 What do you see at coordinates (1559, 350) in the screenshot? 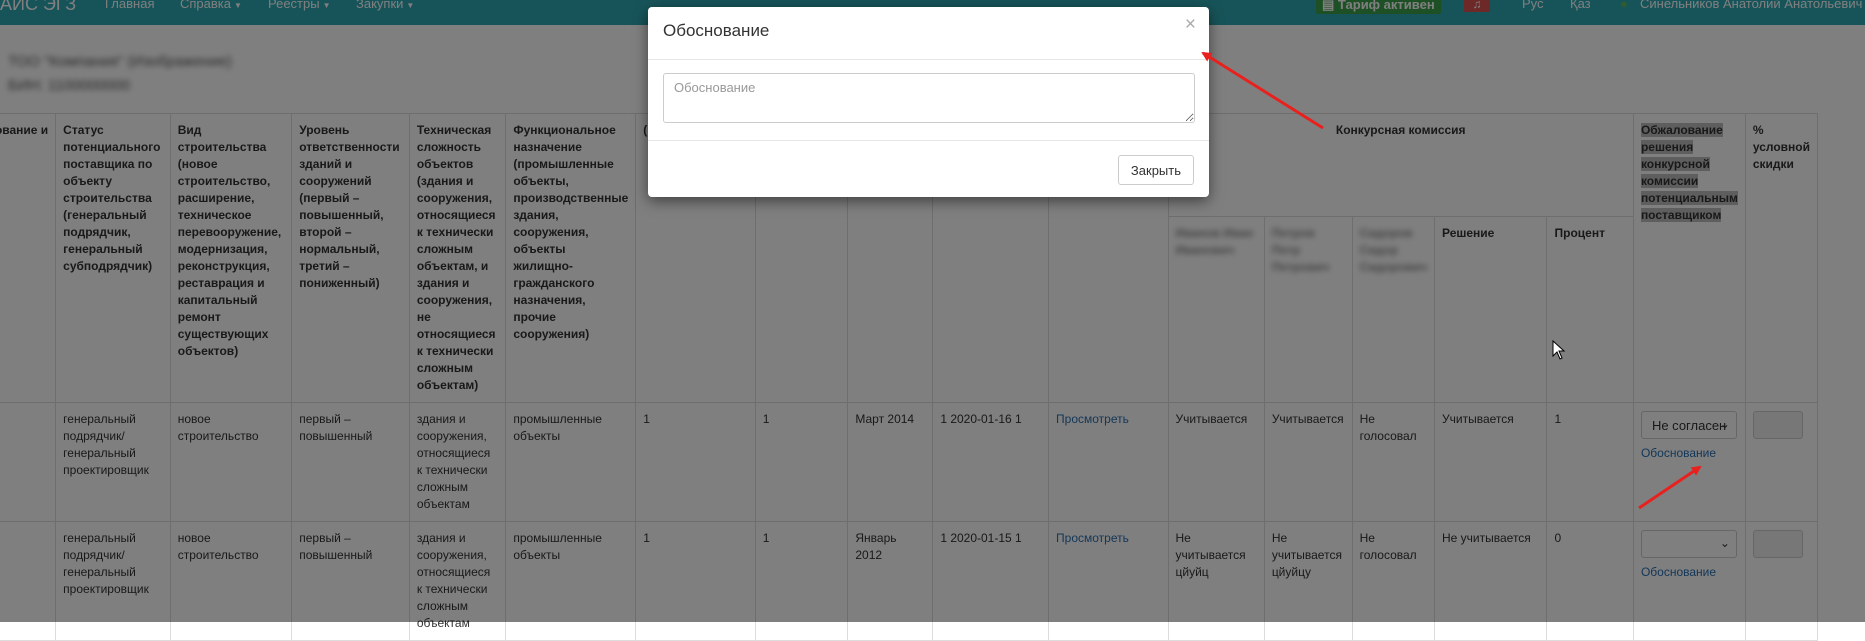
I see `mouse-cursor-icon` at bounding box center [1559, 350].